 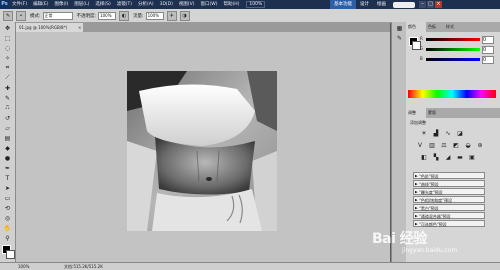 What do you see at coordinates (436, 158) in the screenshot?
I see `posterize-icon: ▚` at bounding box center [436, 158].